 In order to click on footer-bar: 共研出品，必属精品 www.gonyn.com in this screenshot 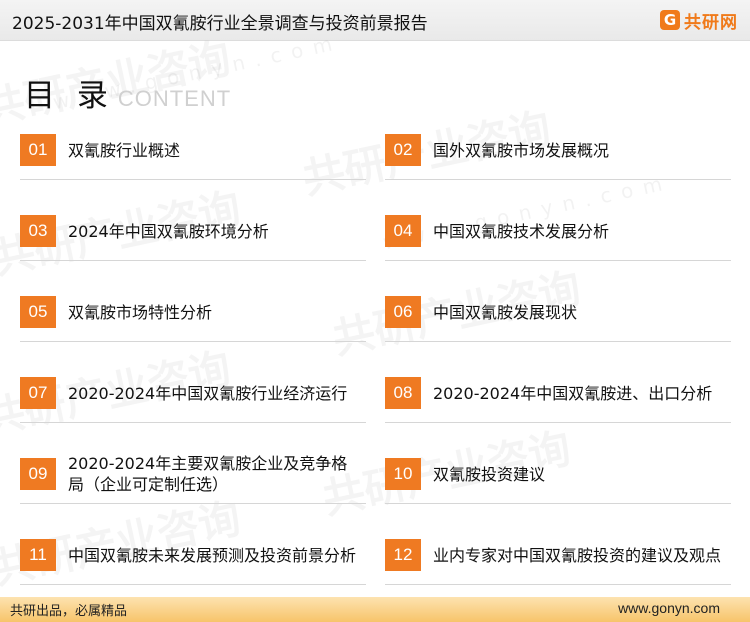, I will do `click(375, 609)`.